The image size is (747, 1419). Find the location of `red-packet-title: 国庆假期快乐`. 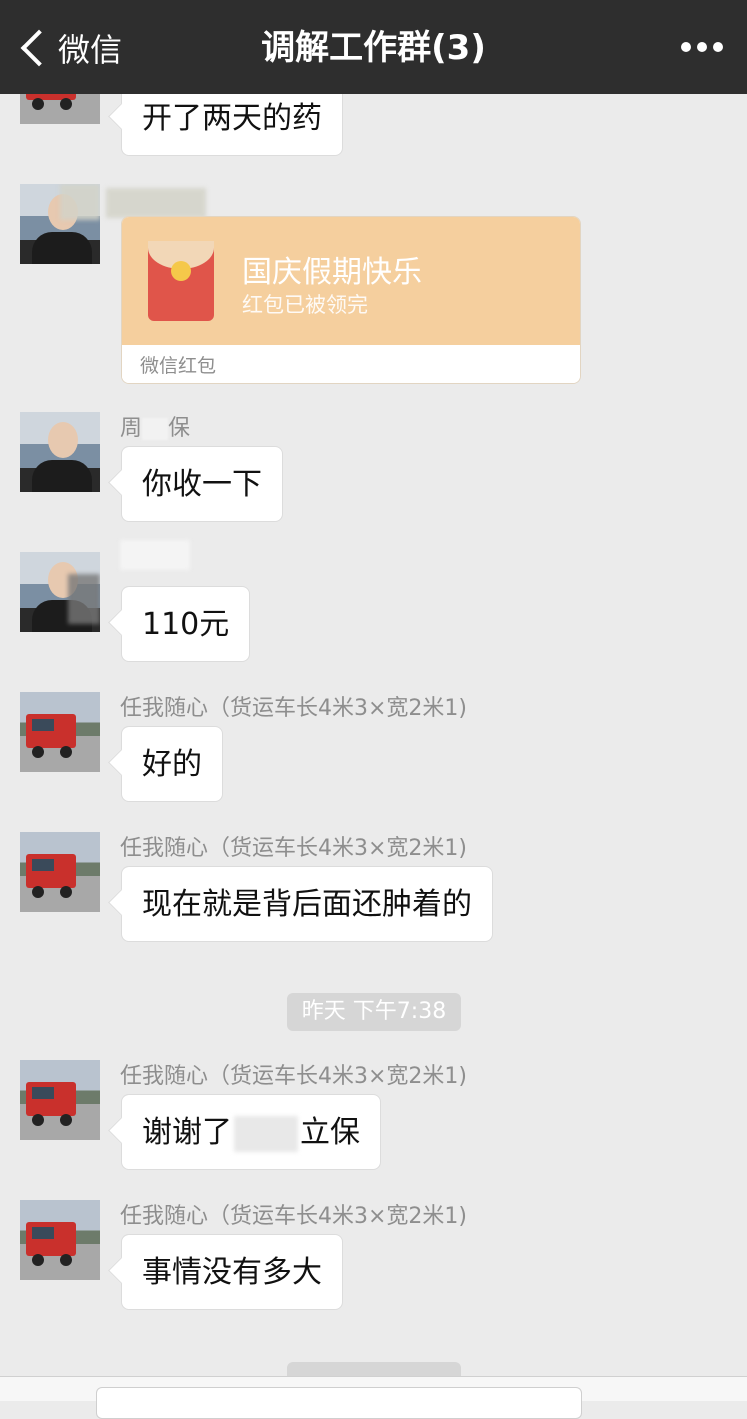

red-packet-title: 国庆假期快乐 is located at coordinates (332, 272).